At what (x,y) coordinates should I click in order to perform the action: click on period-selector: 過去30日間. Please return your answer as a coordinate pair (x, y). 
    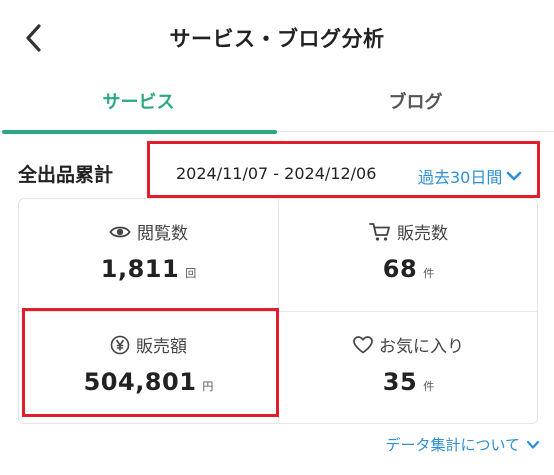
    Looking at the image, I should click on (470, 176).